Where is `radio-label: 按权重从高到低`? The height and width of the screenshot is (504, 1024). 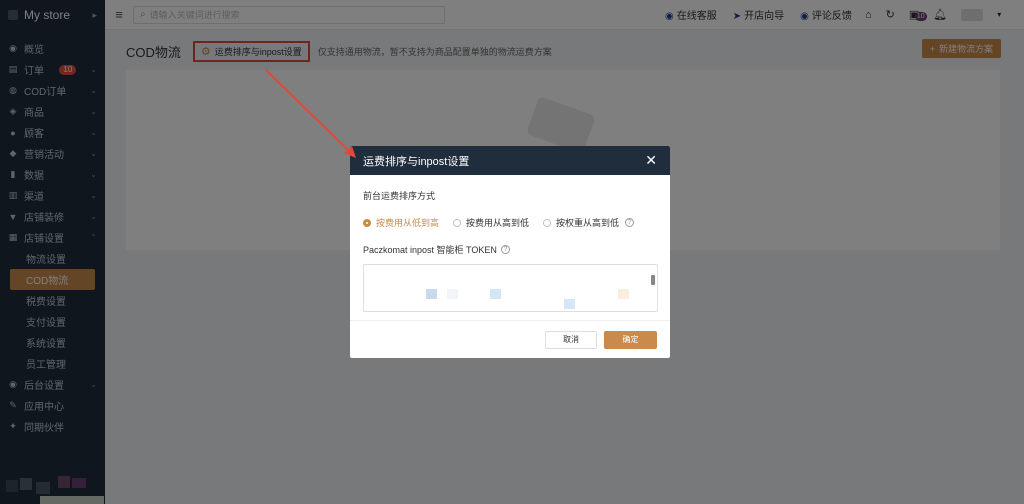
radio-label: 按权重从高到低 is located at coordinates (588, 223).